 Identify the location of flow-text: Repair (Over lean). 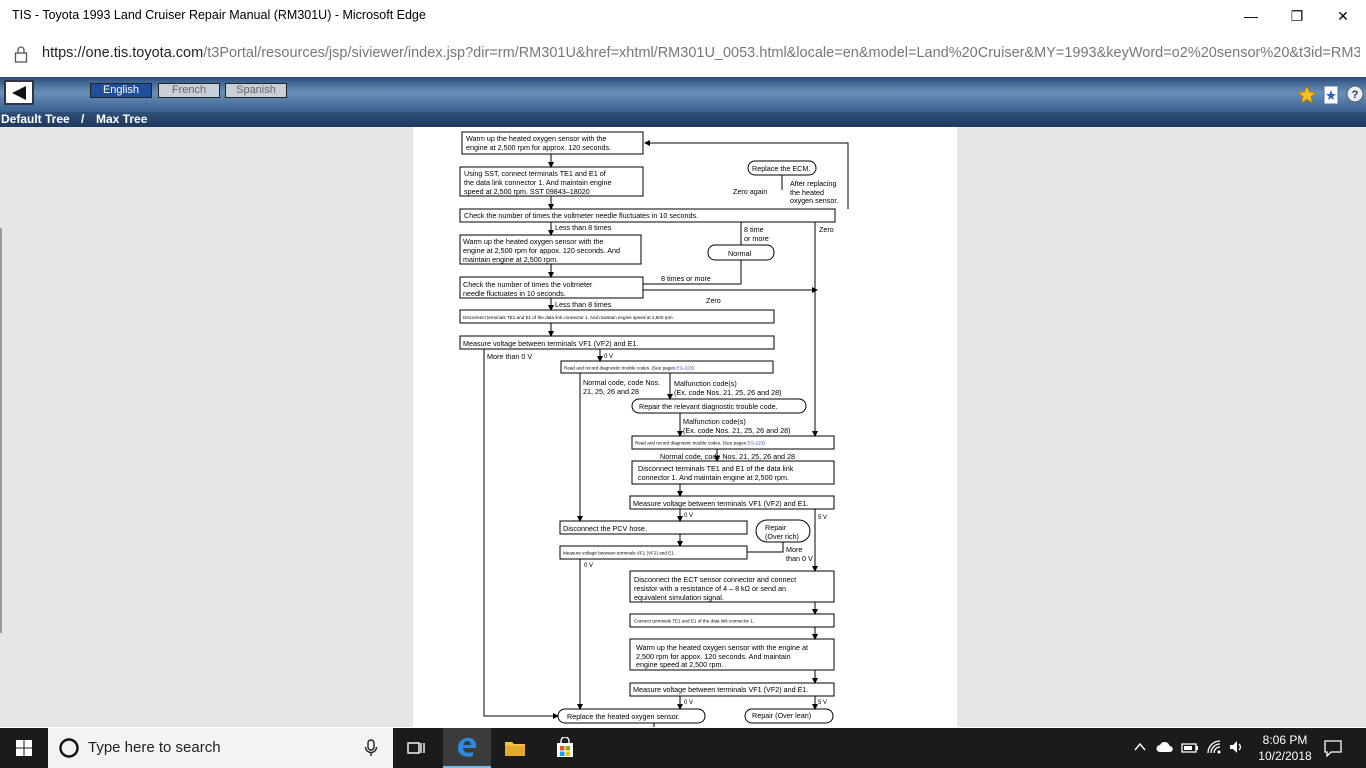
(781, 715).